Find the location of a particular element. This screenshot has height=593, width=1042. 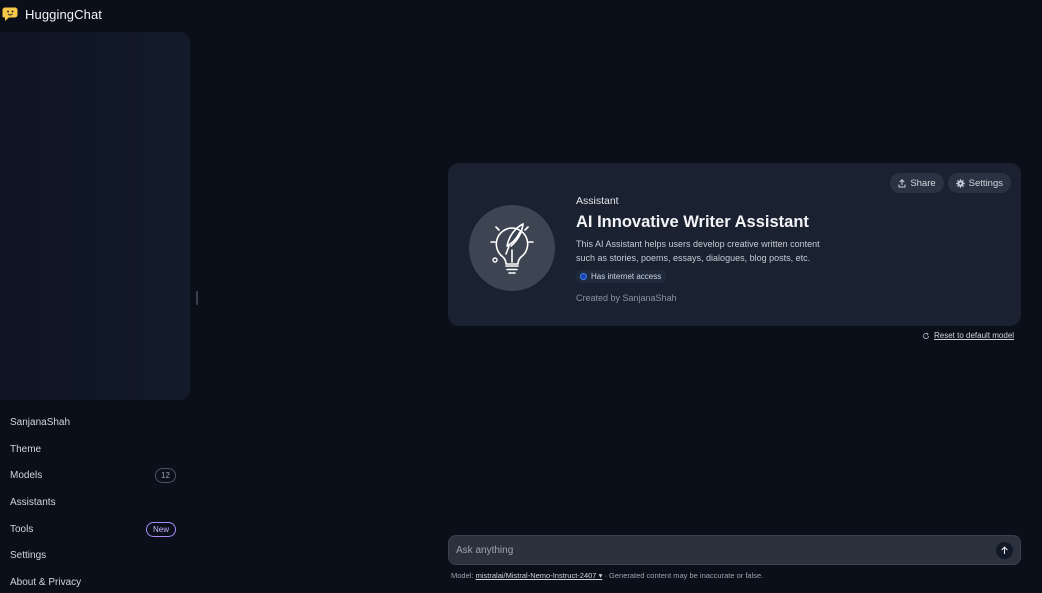

models-count-badge: 12 is located at coordinates (165, 476).